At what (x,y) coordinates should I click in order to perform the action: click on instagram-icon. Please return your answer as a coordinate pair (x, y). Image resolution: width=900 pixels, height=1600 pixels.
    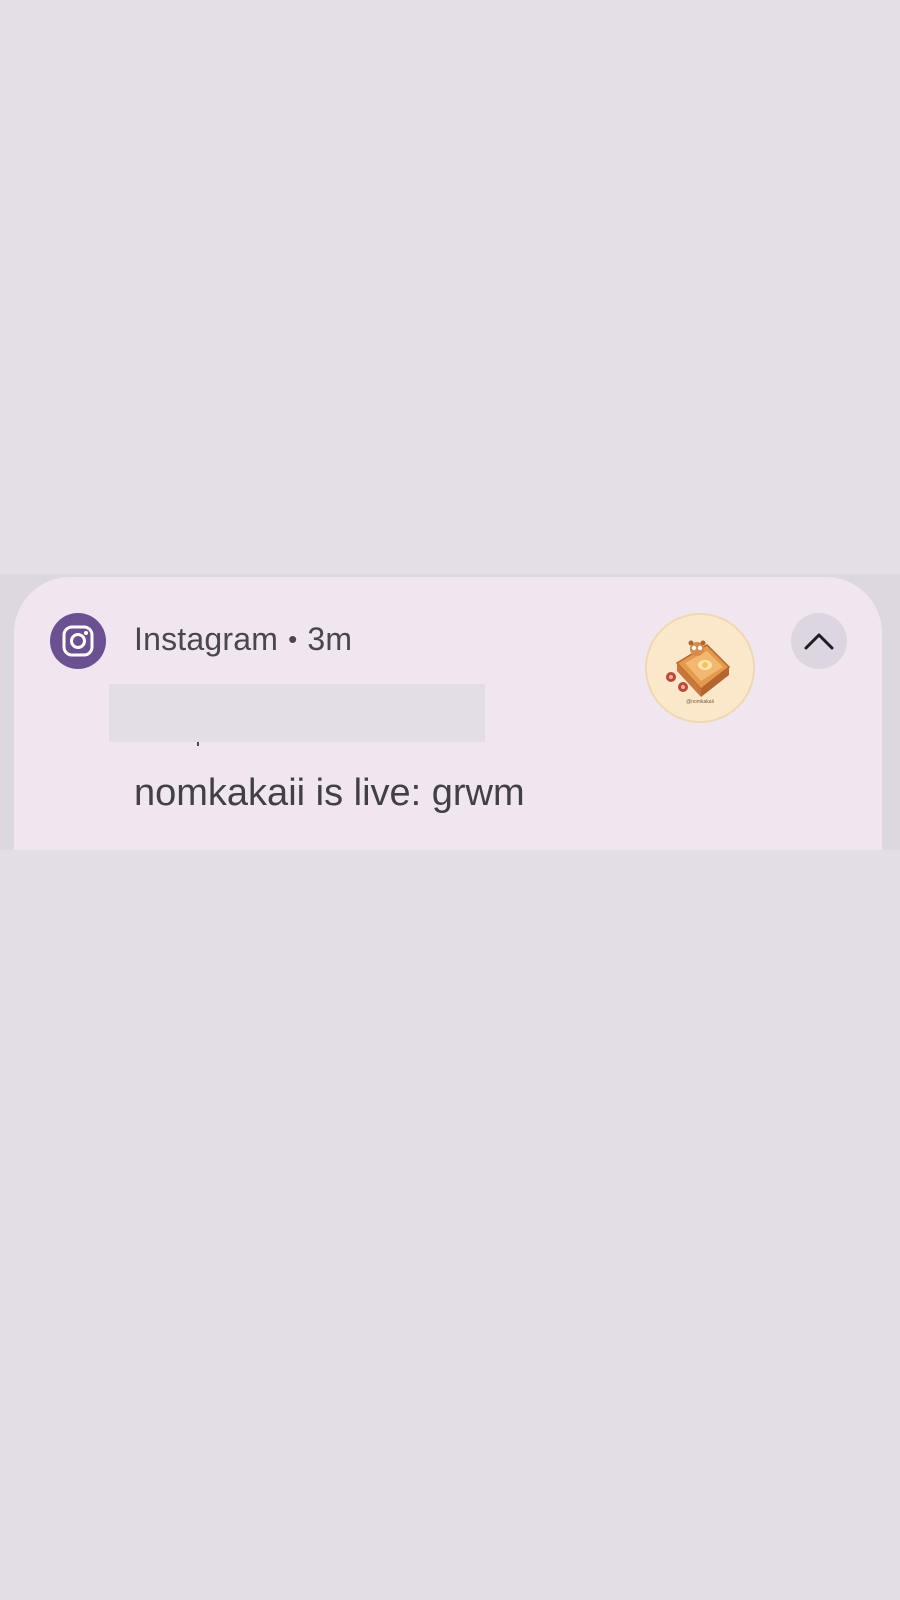
    Looking at the image, I should click on (78, 641).